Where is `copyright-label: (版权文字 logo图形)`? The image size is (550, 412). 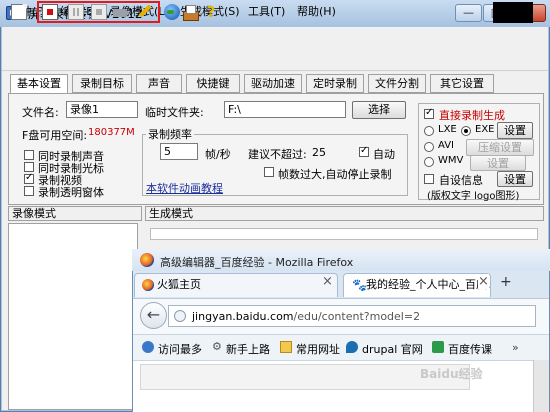
copyright-label: (版权文字 logo图形) is located at coordinates (473, 196).